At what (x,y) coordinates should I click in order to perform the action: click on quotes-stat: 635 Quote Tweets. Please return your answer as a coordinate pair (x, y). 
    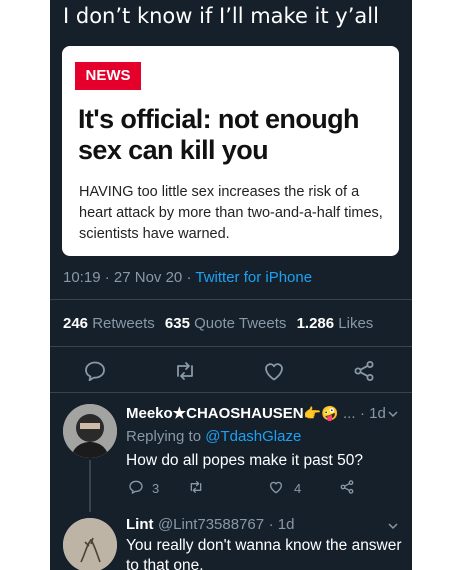
    Looking at the image, I should click on (225, 323).